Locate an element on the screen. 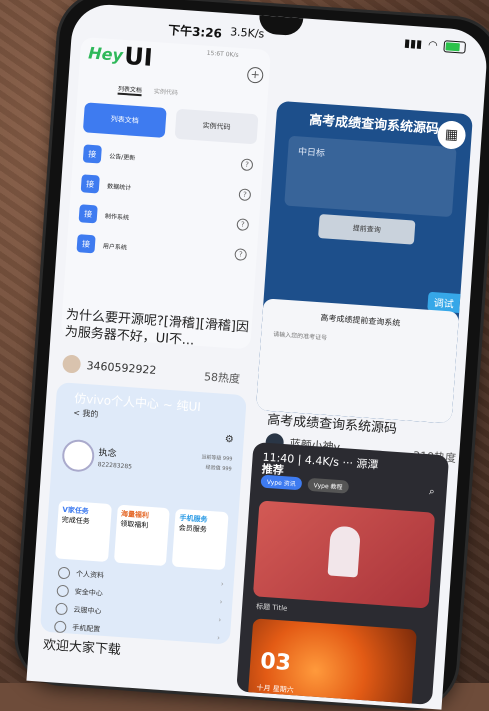  add-icon: + is located at coordinates (255, 75).